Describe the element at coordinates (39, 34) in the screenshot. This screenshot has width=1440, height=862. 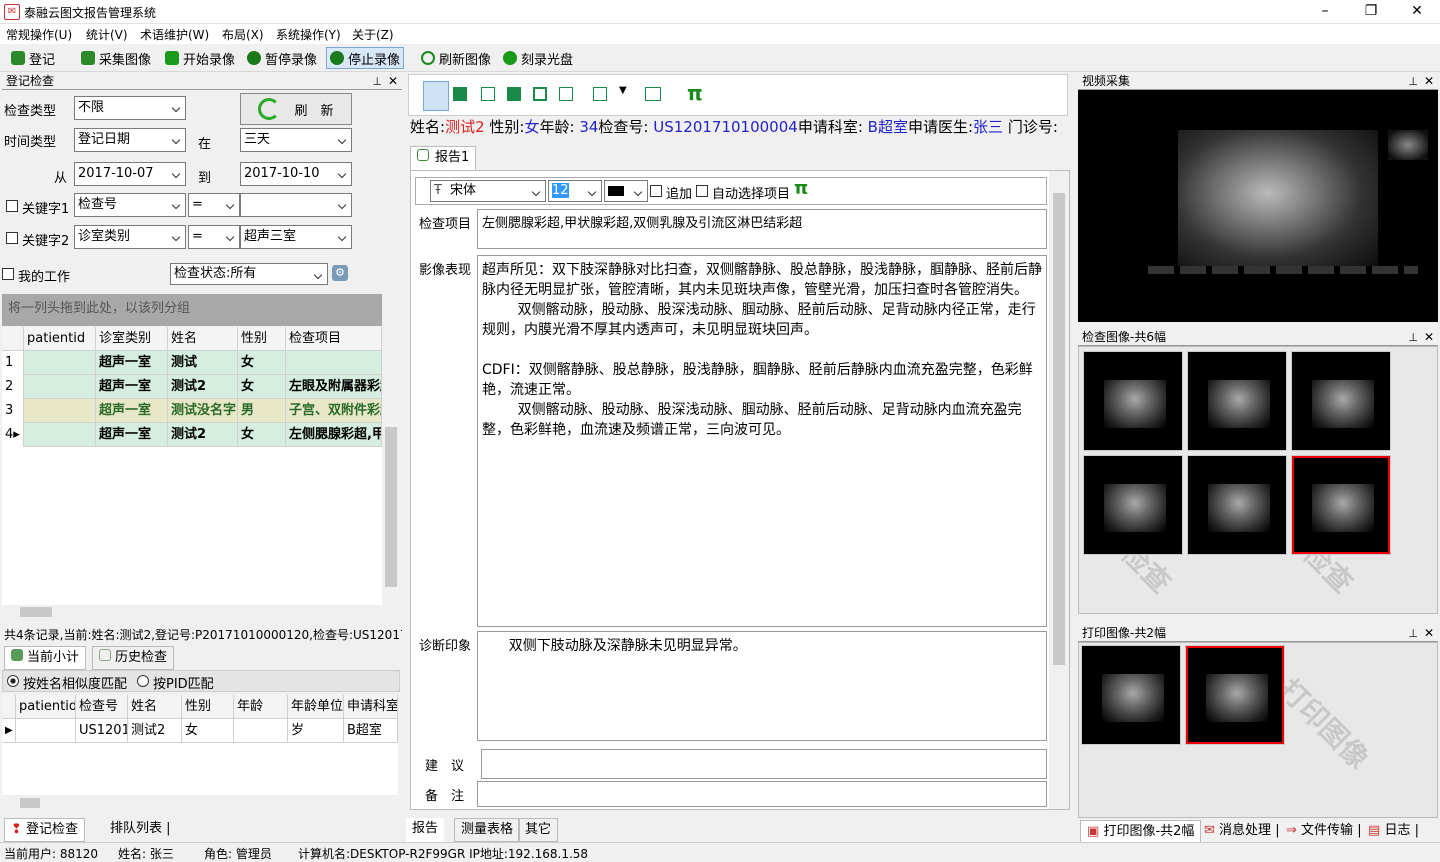
I see `menu-routine: 常规操作(U)` at that location.